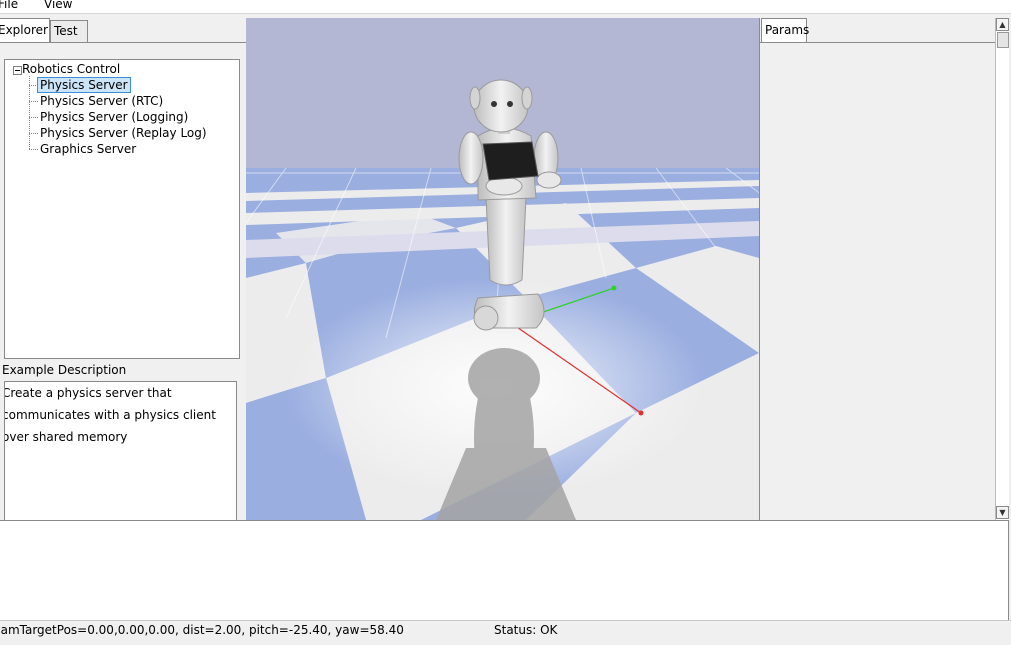 Image resolution: width=1011 pixels, height=645 pixels. Describe the element at coordinates (1002, 269) in the screenshot. I see `vertical-scrollbar: ▲ ▼` at that location.